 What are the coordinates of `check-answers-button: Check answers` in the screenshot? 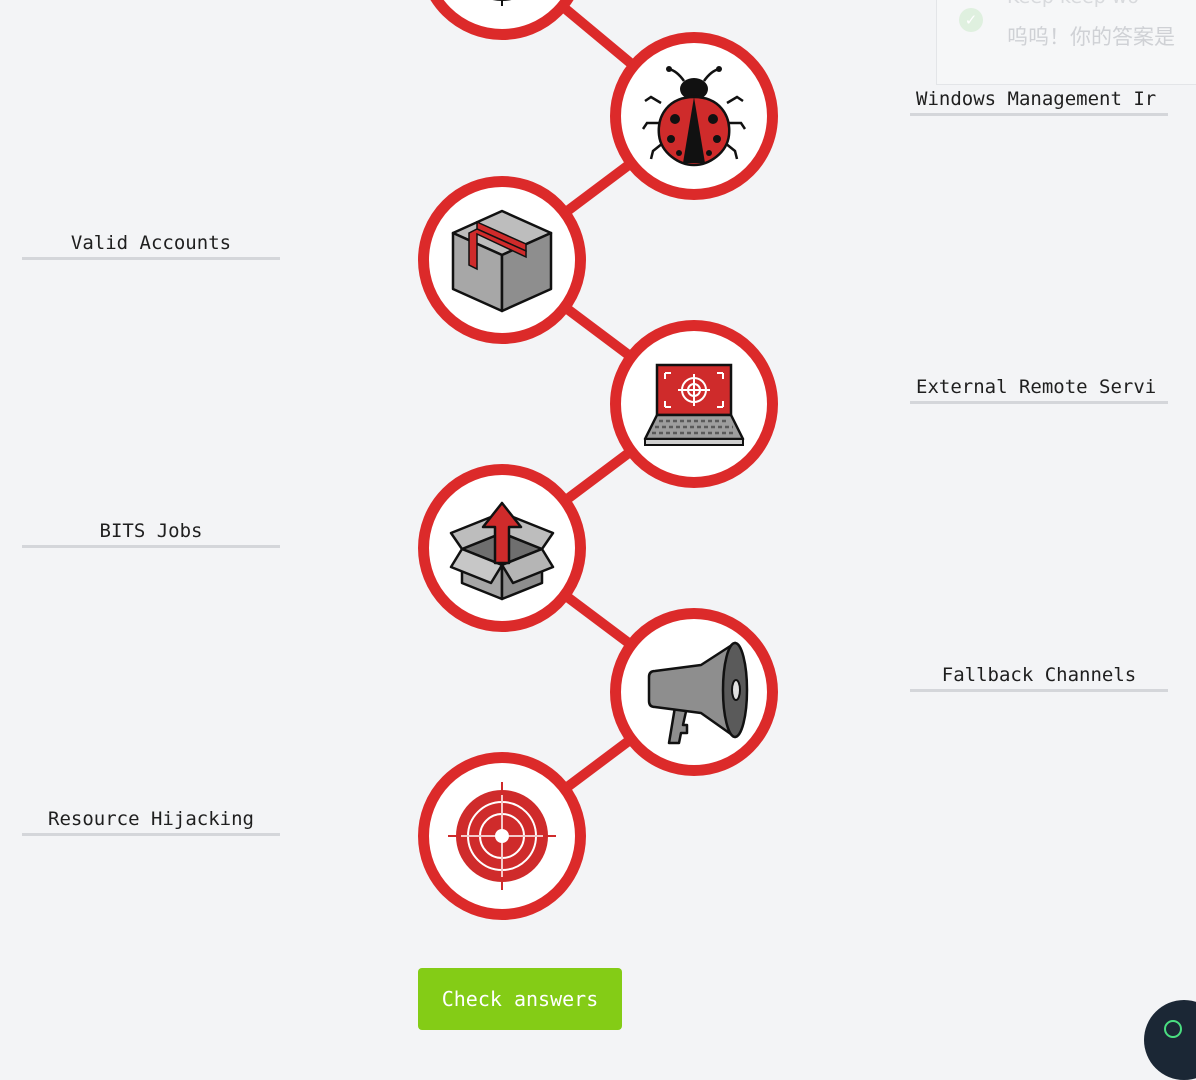 It's located at (520, 999).